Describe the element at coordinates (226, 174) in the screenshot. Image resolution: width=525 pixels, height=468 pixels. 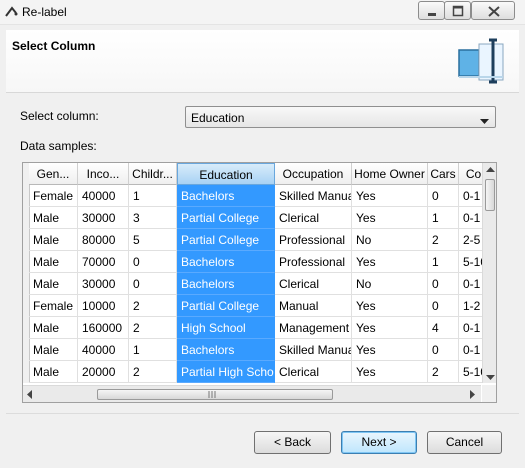
I see `column-header: Education` at that location.